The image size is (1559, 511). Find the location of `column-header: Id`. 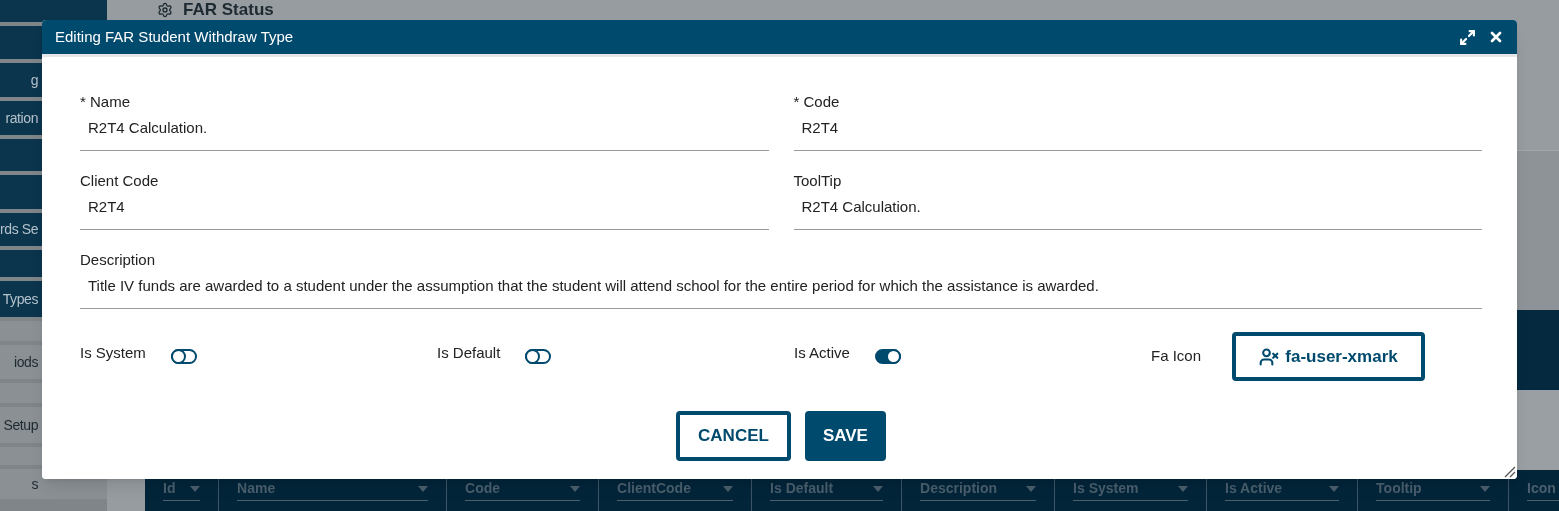

column-header: Id is located at coordinates (182, 490).